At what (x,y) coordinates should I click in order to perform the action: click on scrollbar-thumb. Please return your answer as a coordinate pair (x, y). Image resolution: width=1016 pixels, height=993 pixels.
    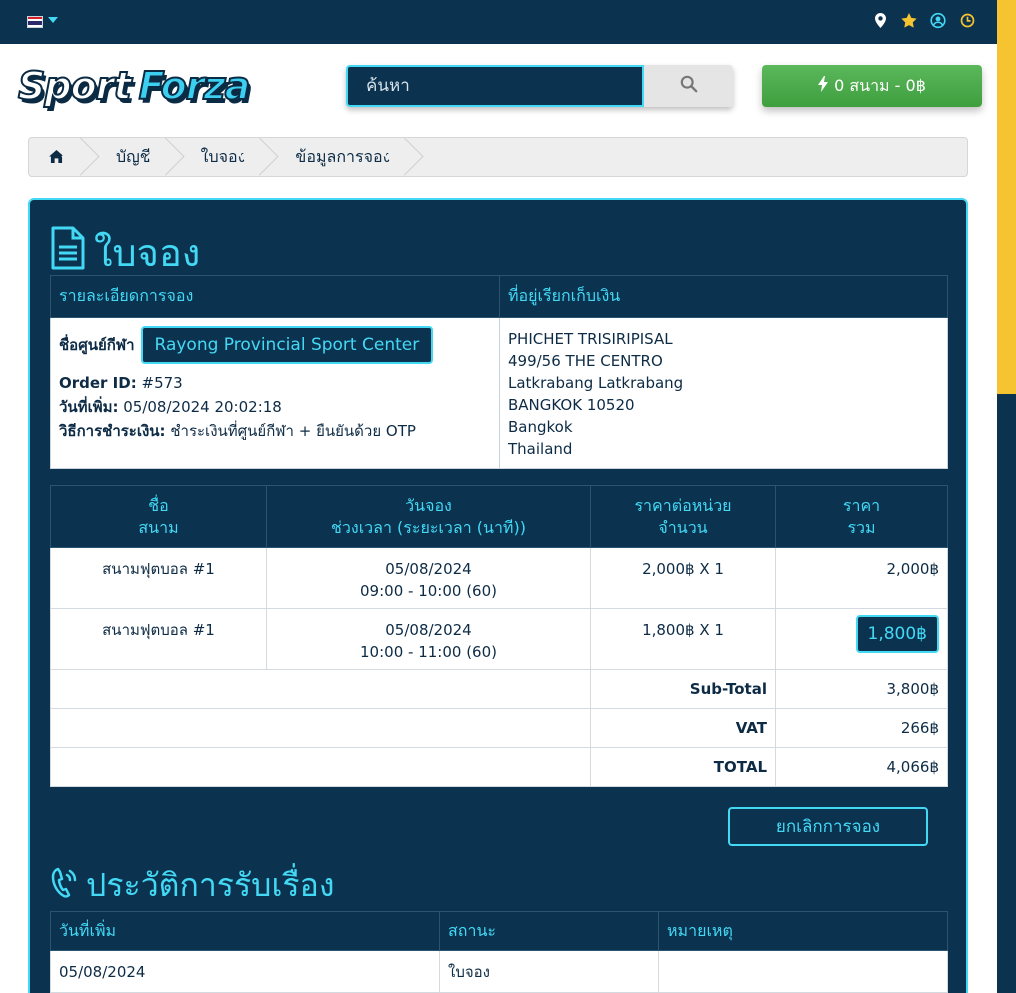
    Looking at the image, I should click on (1006, 197).